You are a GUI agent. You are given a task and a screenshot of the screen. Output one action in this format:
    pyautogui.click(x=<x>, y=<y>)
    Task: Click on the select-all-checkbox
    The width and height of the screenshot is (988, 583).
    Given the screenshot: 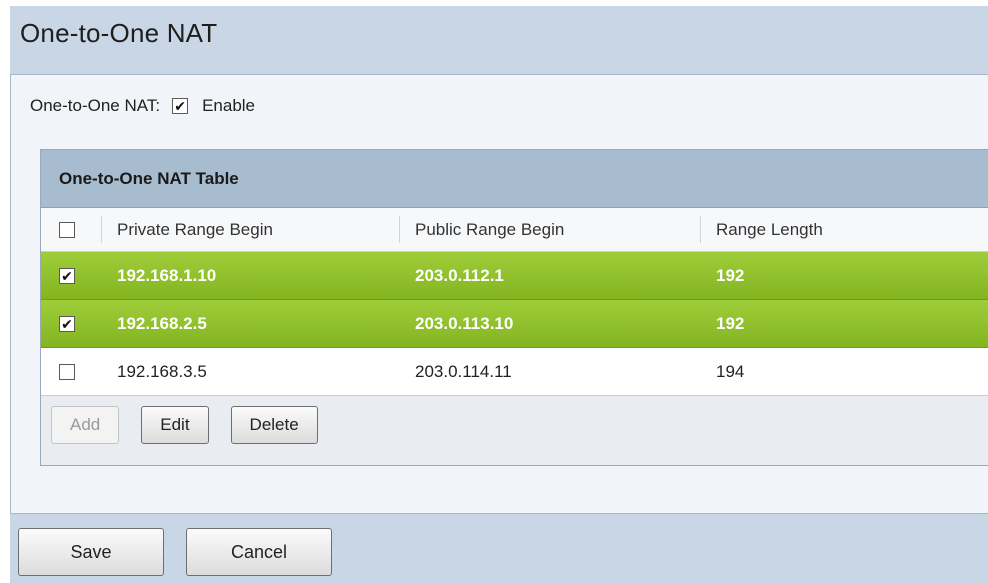 What is the action you would take?
    pyautogui.click(x=67, y=229)
    